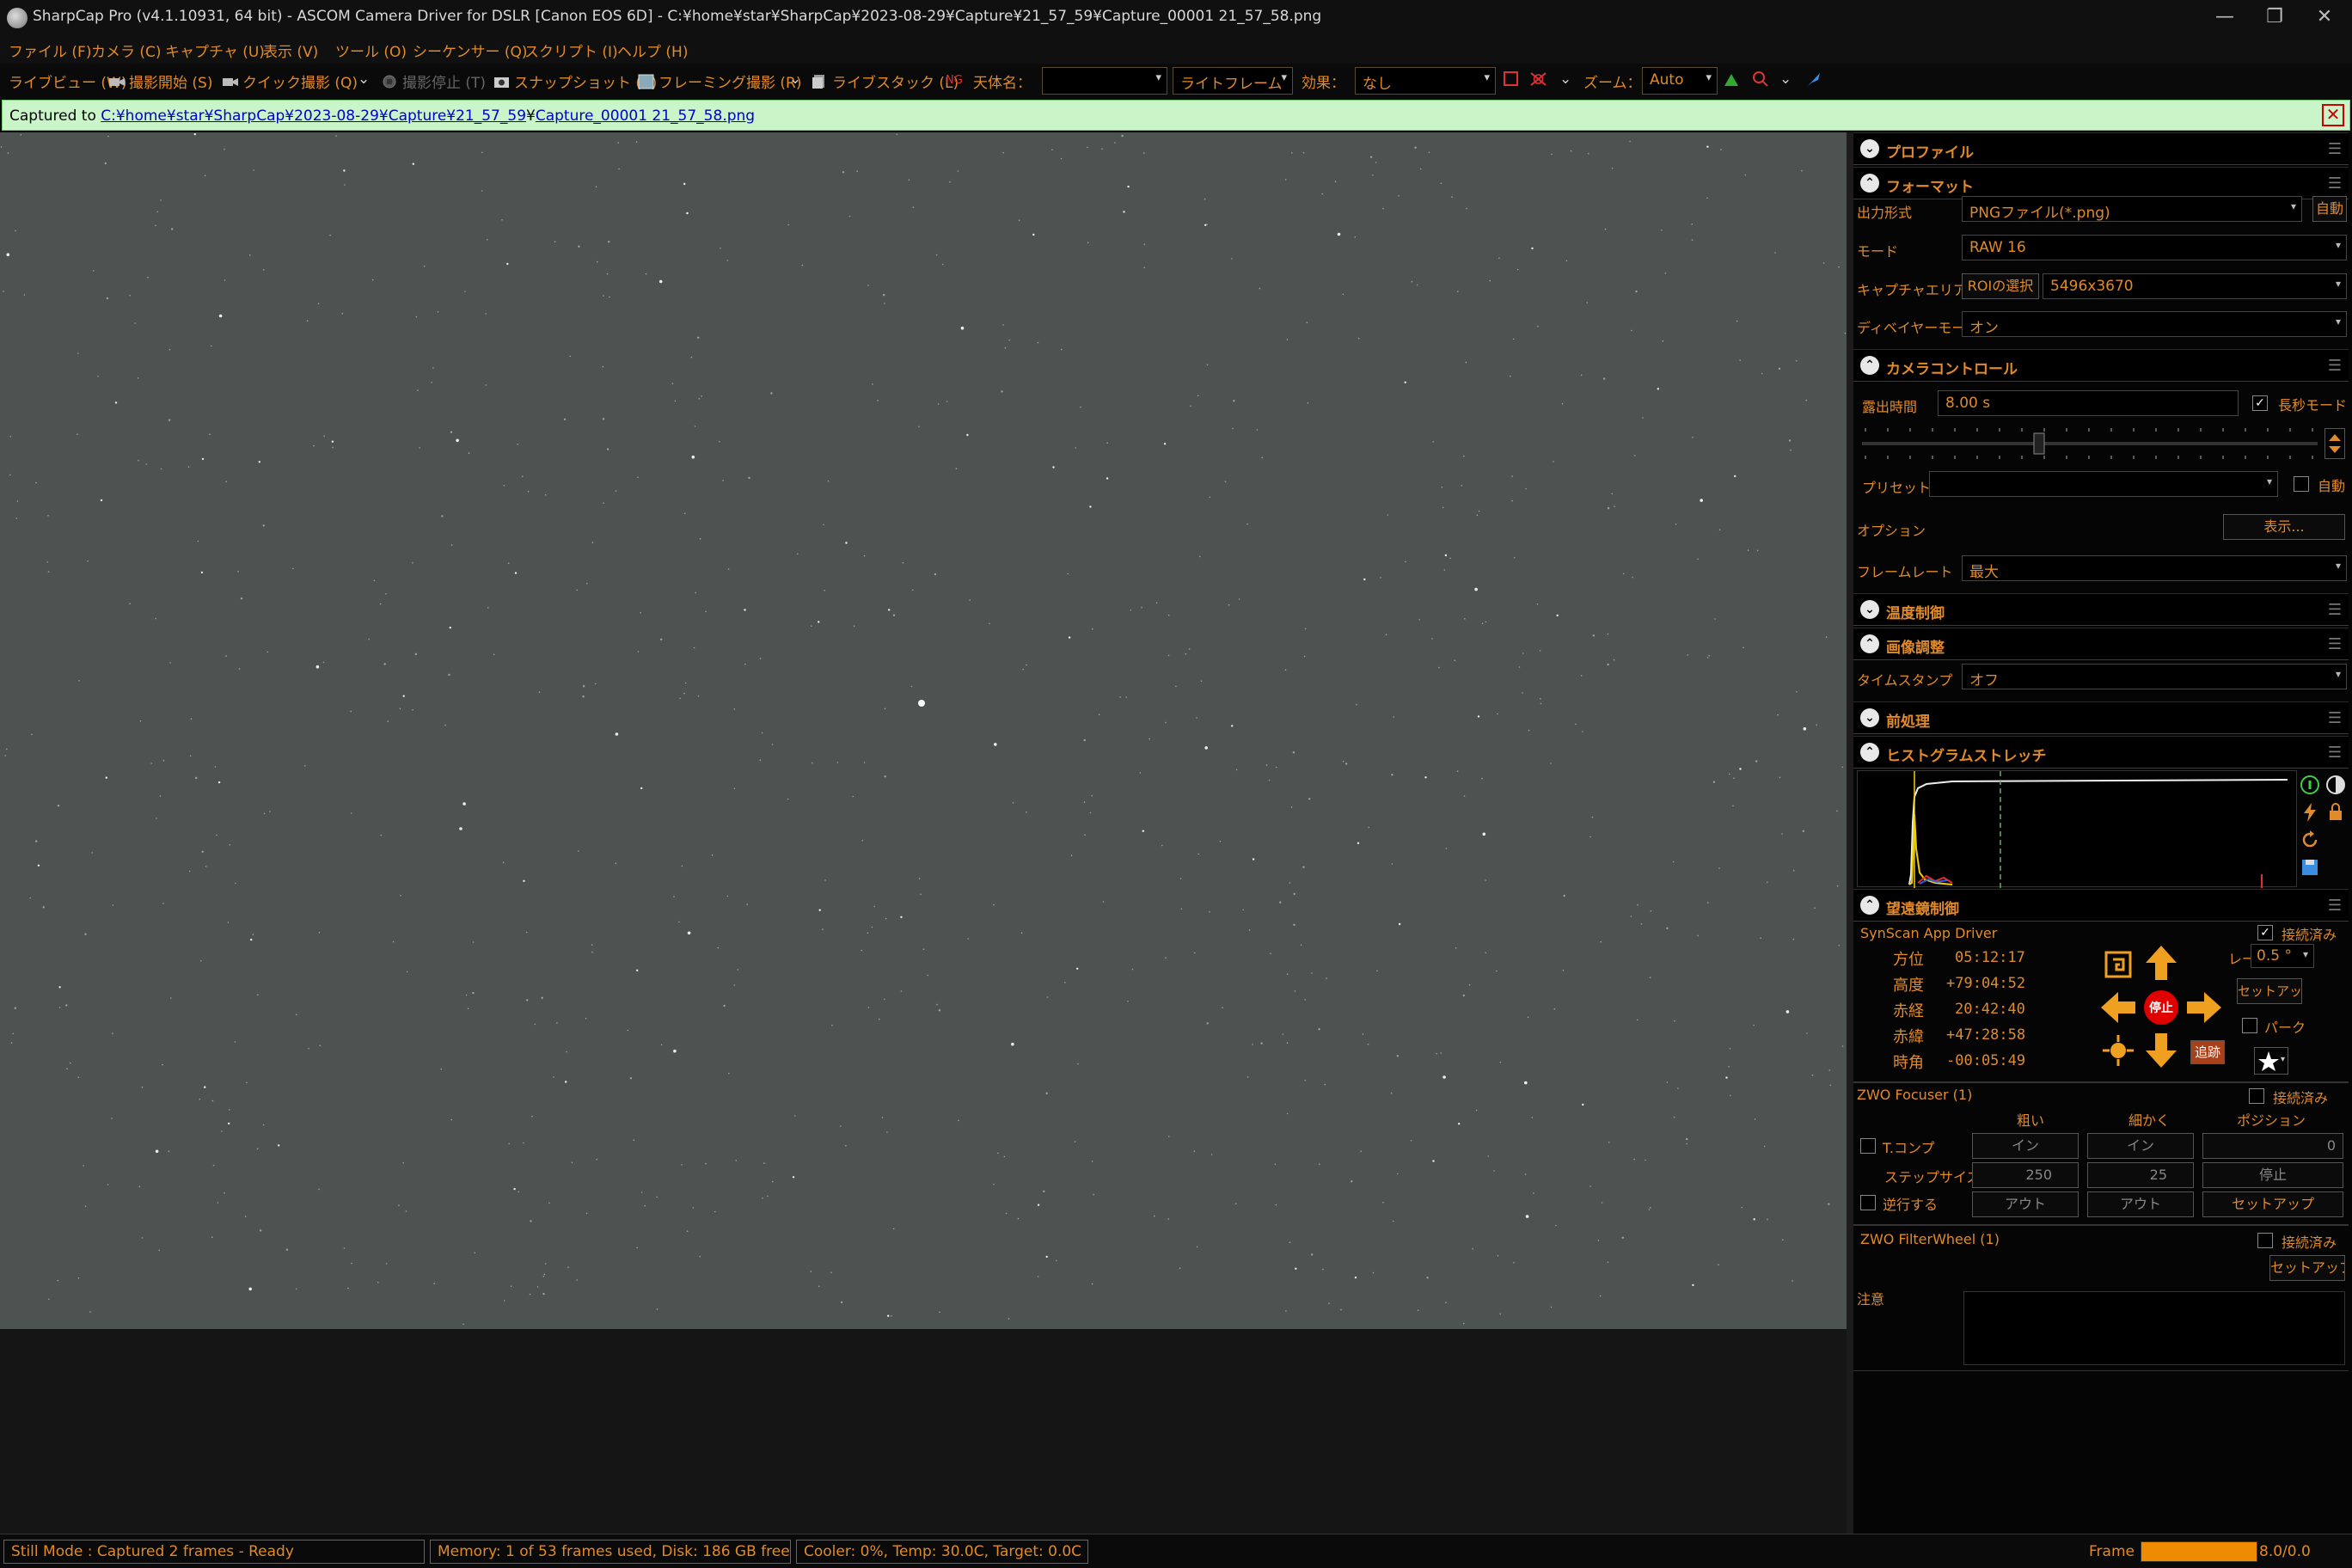 The height and width of the screenshot is (1568, 2352). Describe the element at coordinates (2025, 1146) in the screenshot. I see `focus-in-coarse-button: イン` at that location.